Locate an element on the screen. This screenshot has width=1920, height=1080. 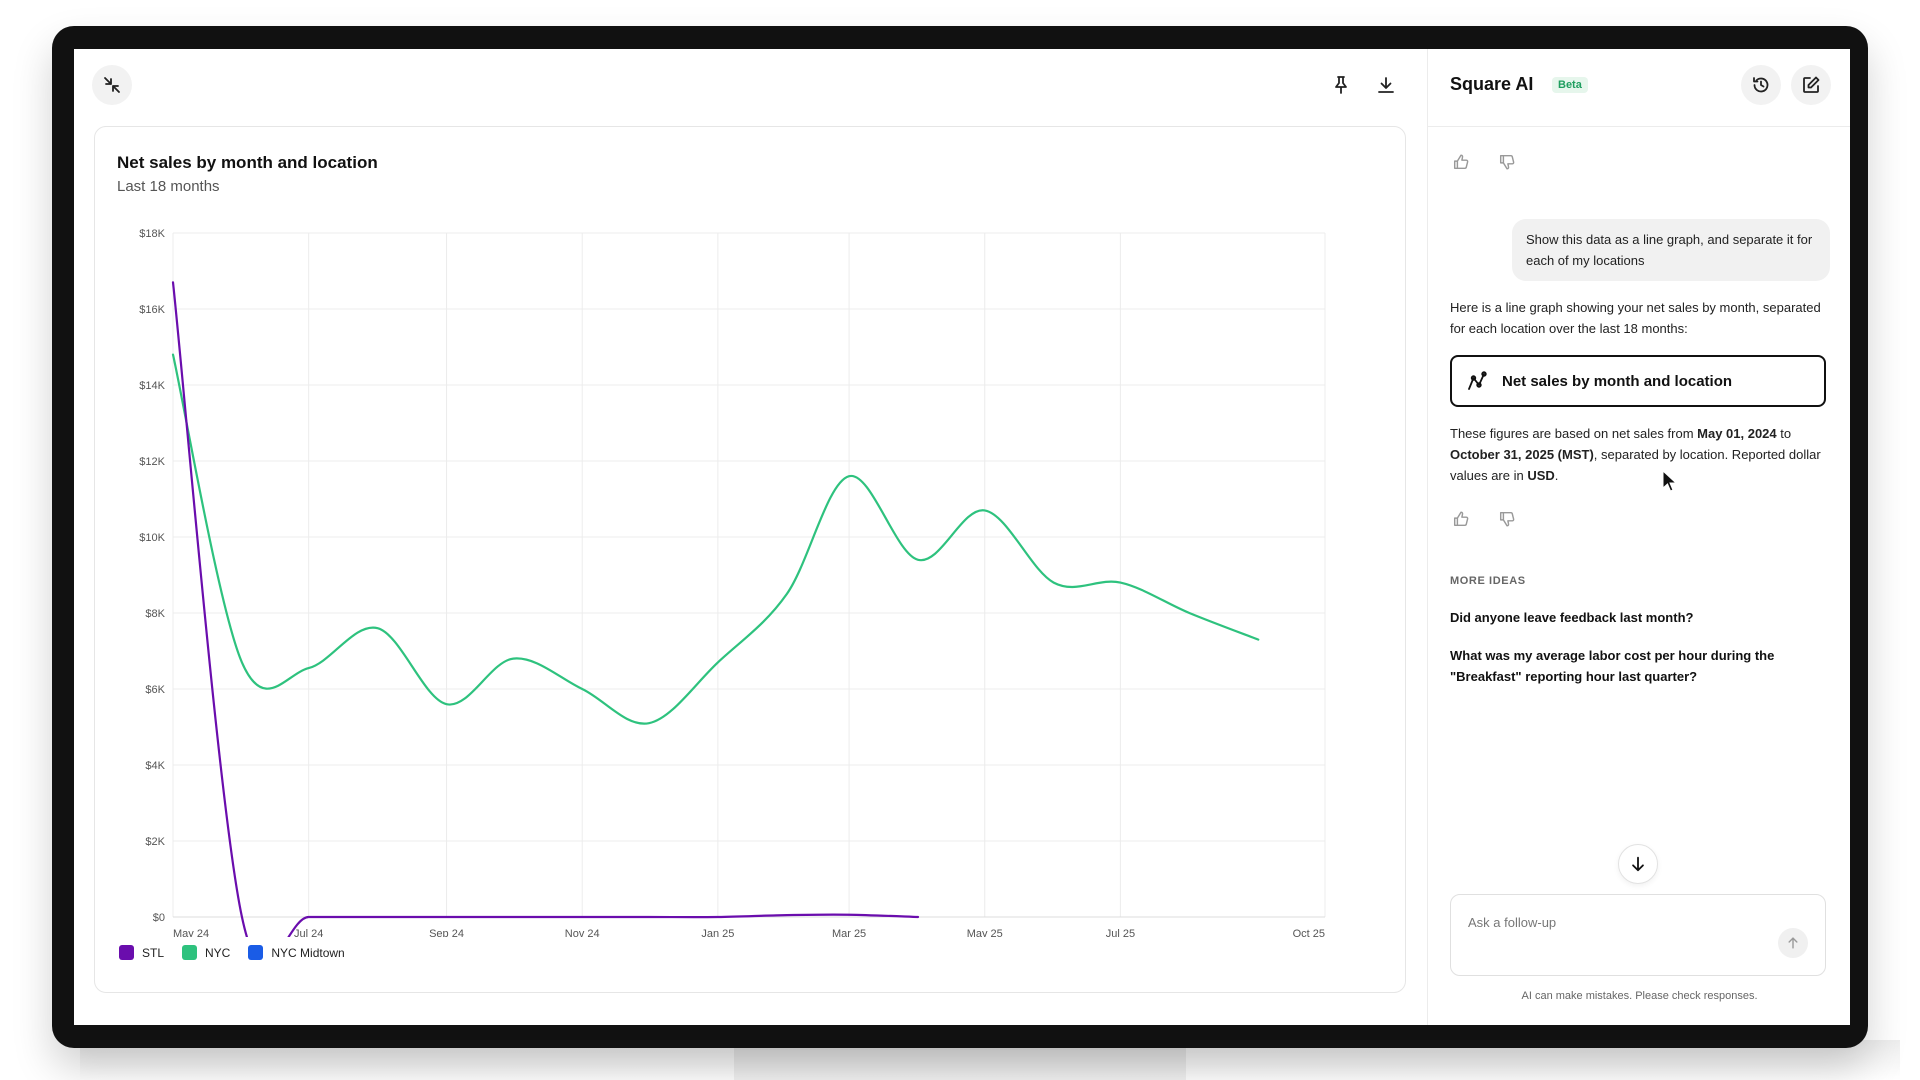
x-tick-label: Jul 24 is located at coordinates (308, 932).